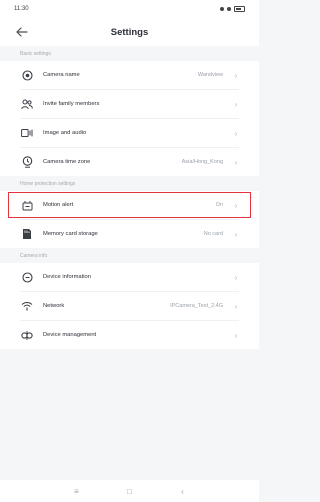  Describe the element at coordinates (129, 335) in the screenshot. I see `row-device-management: Device management ›` at that location.